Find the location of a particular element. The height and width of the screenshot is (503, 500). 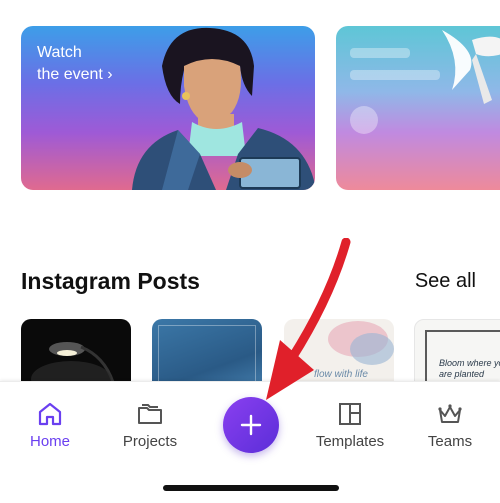

templates-icon is located at coordinates (350, 414).